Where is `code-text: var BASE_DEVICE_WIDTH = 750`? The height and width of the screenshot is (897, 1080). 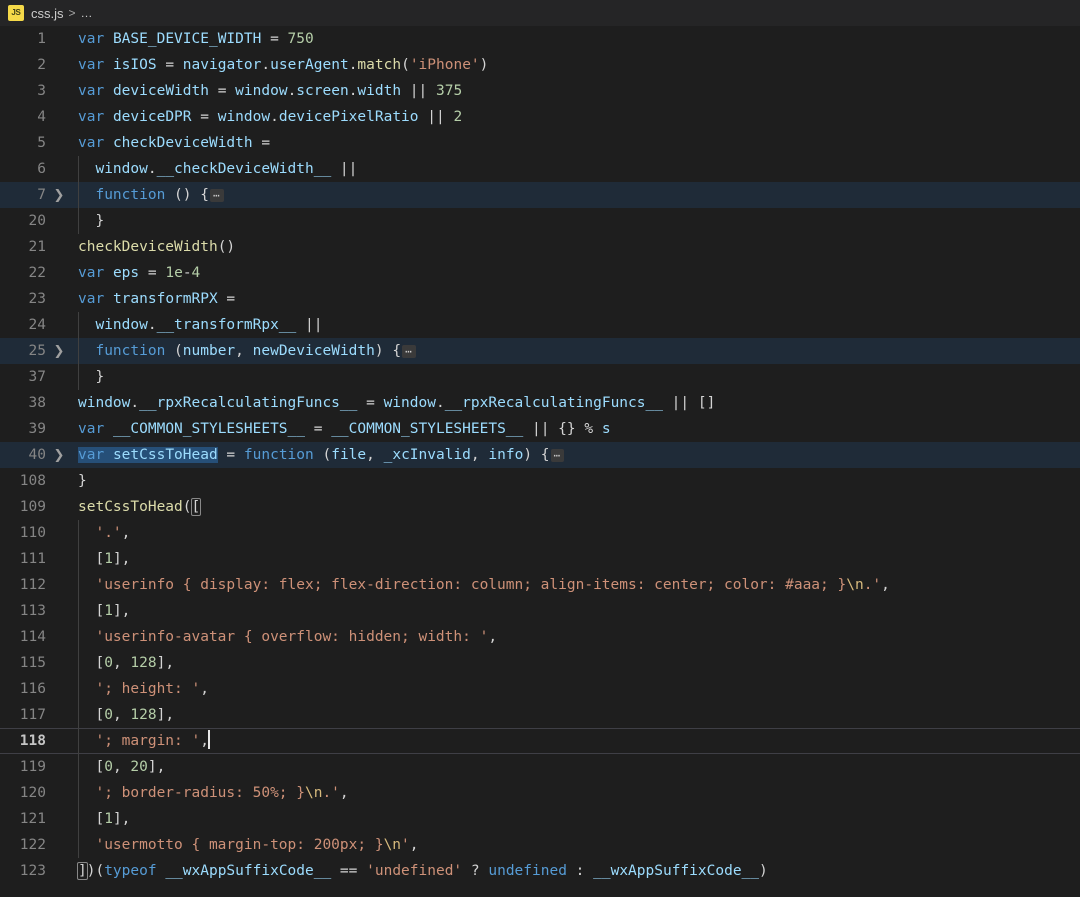 code-text: var BASE_DEVICE_WIDTH = 750 is located at coordinates (576, 39).